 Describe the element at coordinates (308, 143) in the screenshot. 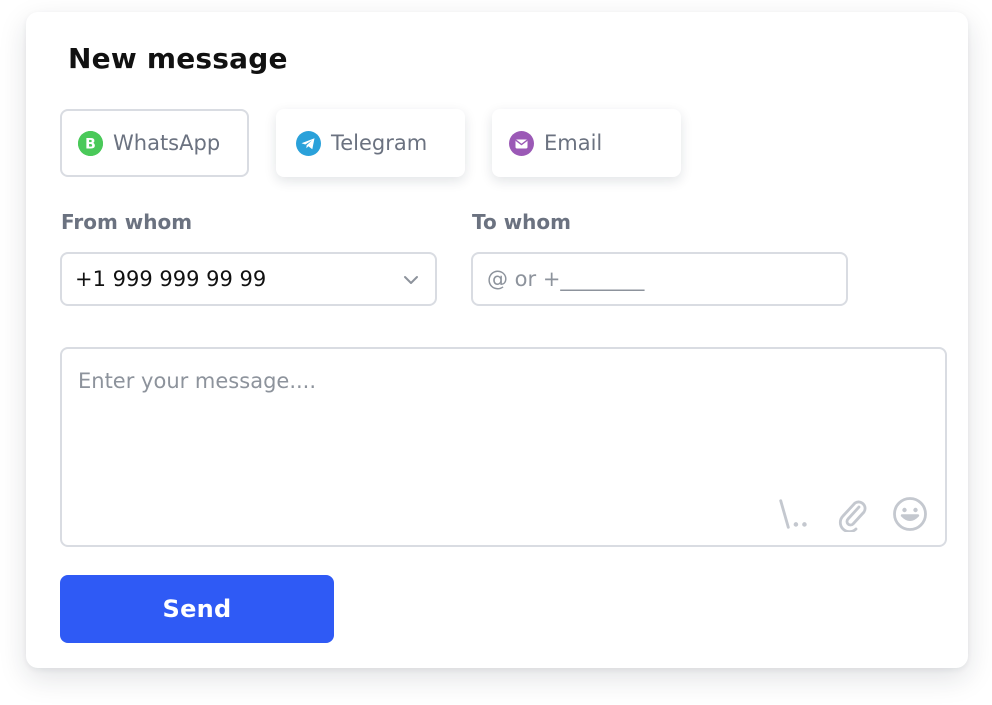

I see `telegram-icon` at that location.